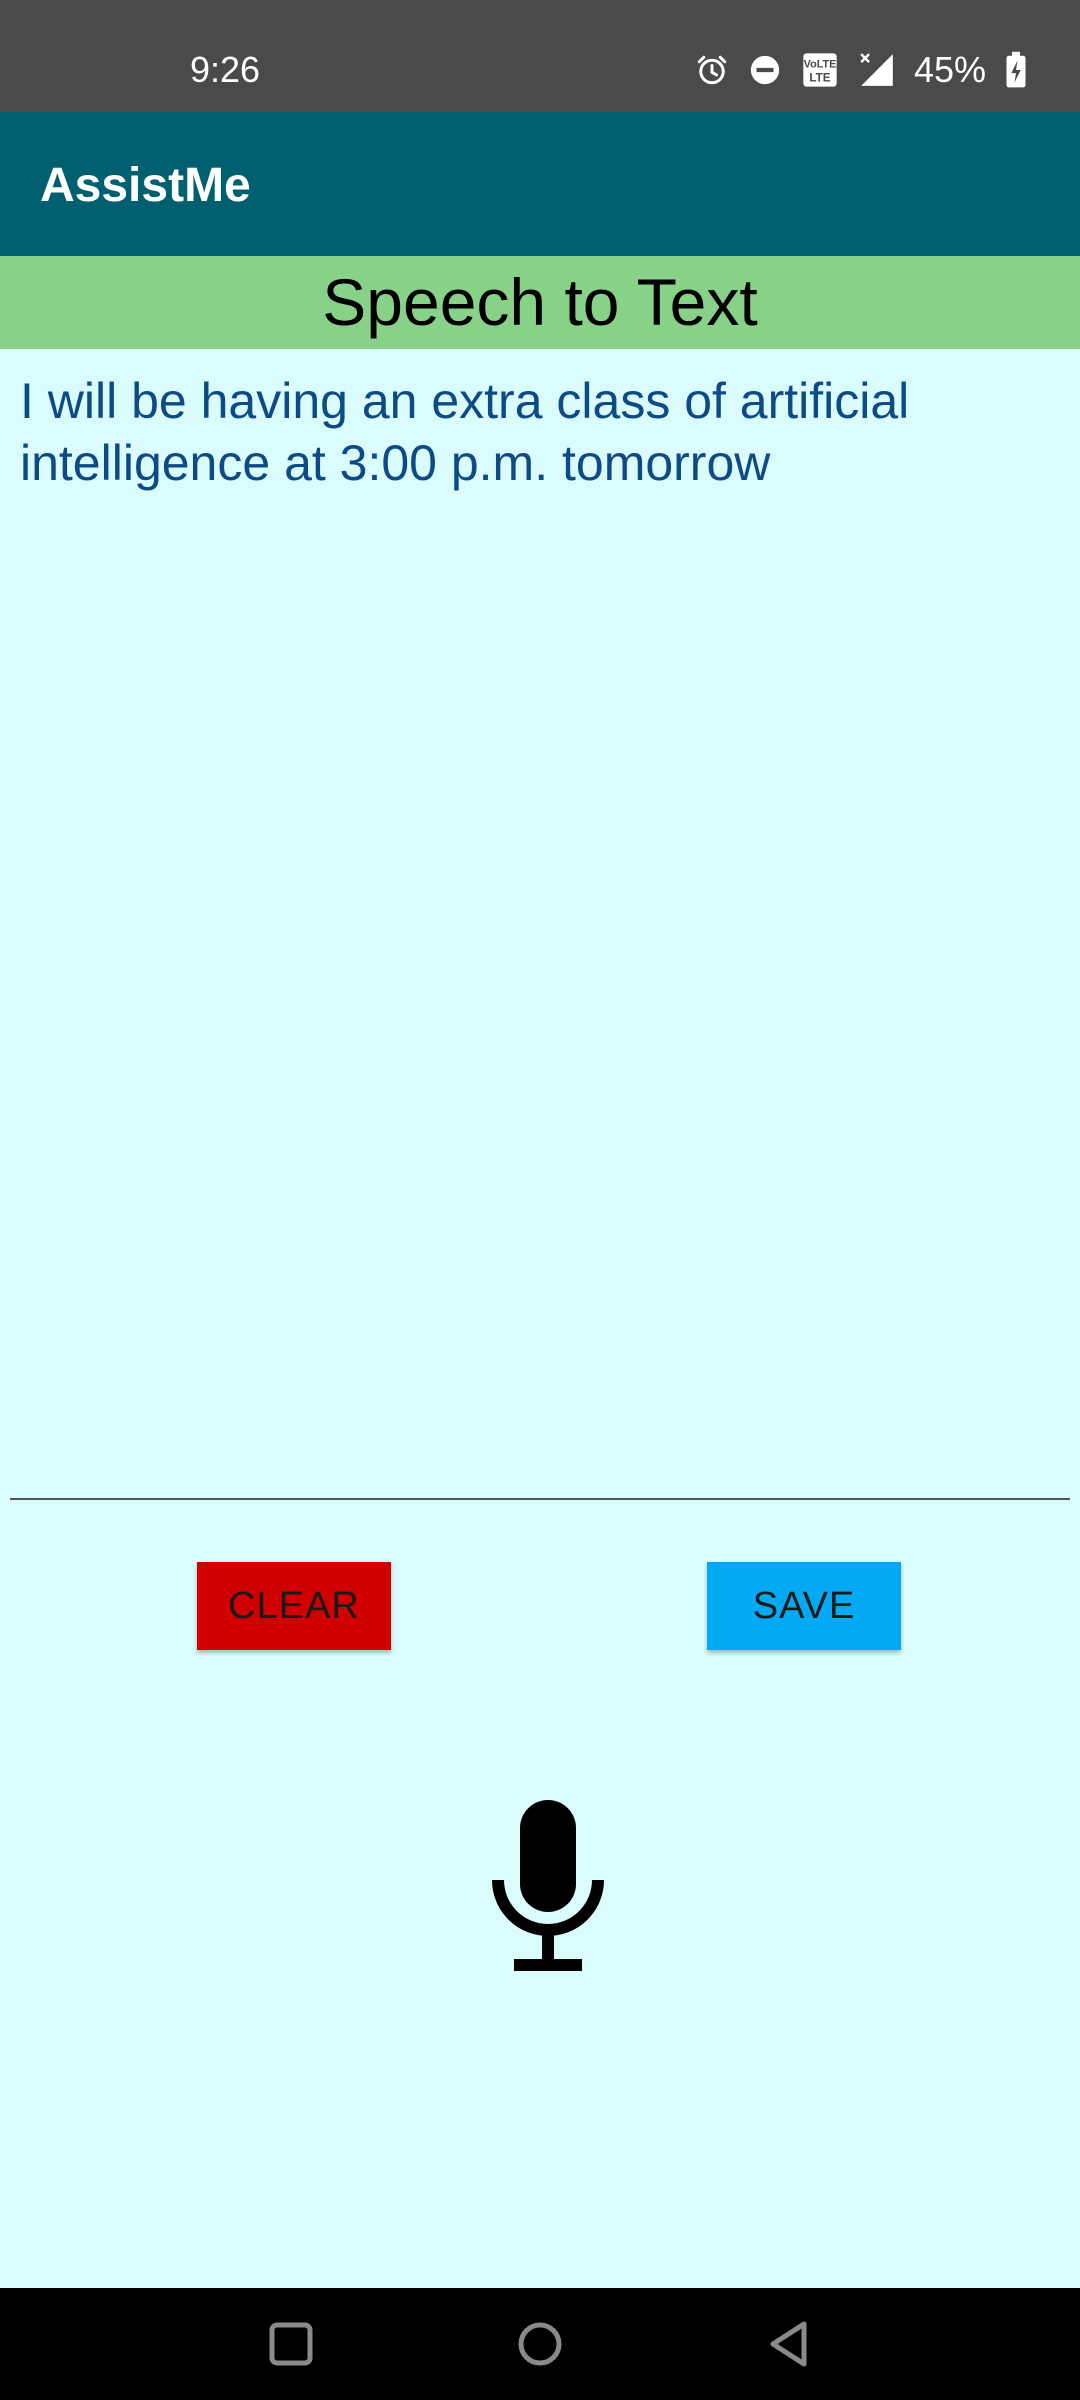  I want to click on app-bar: AssistMe, so click(540, 184).